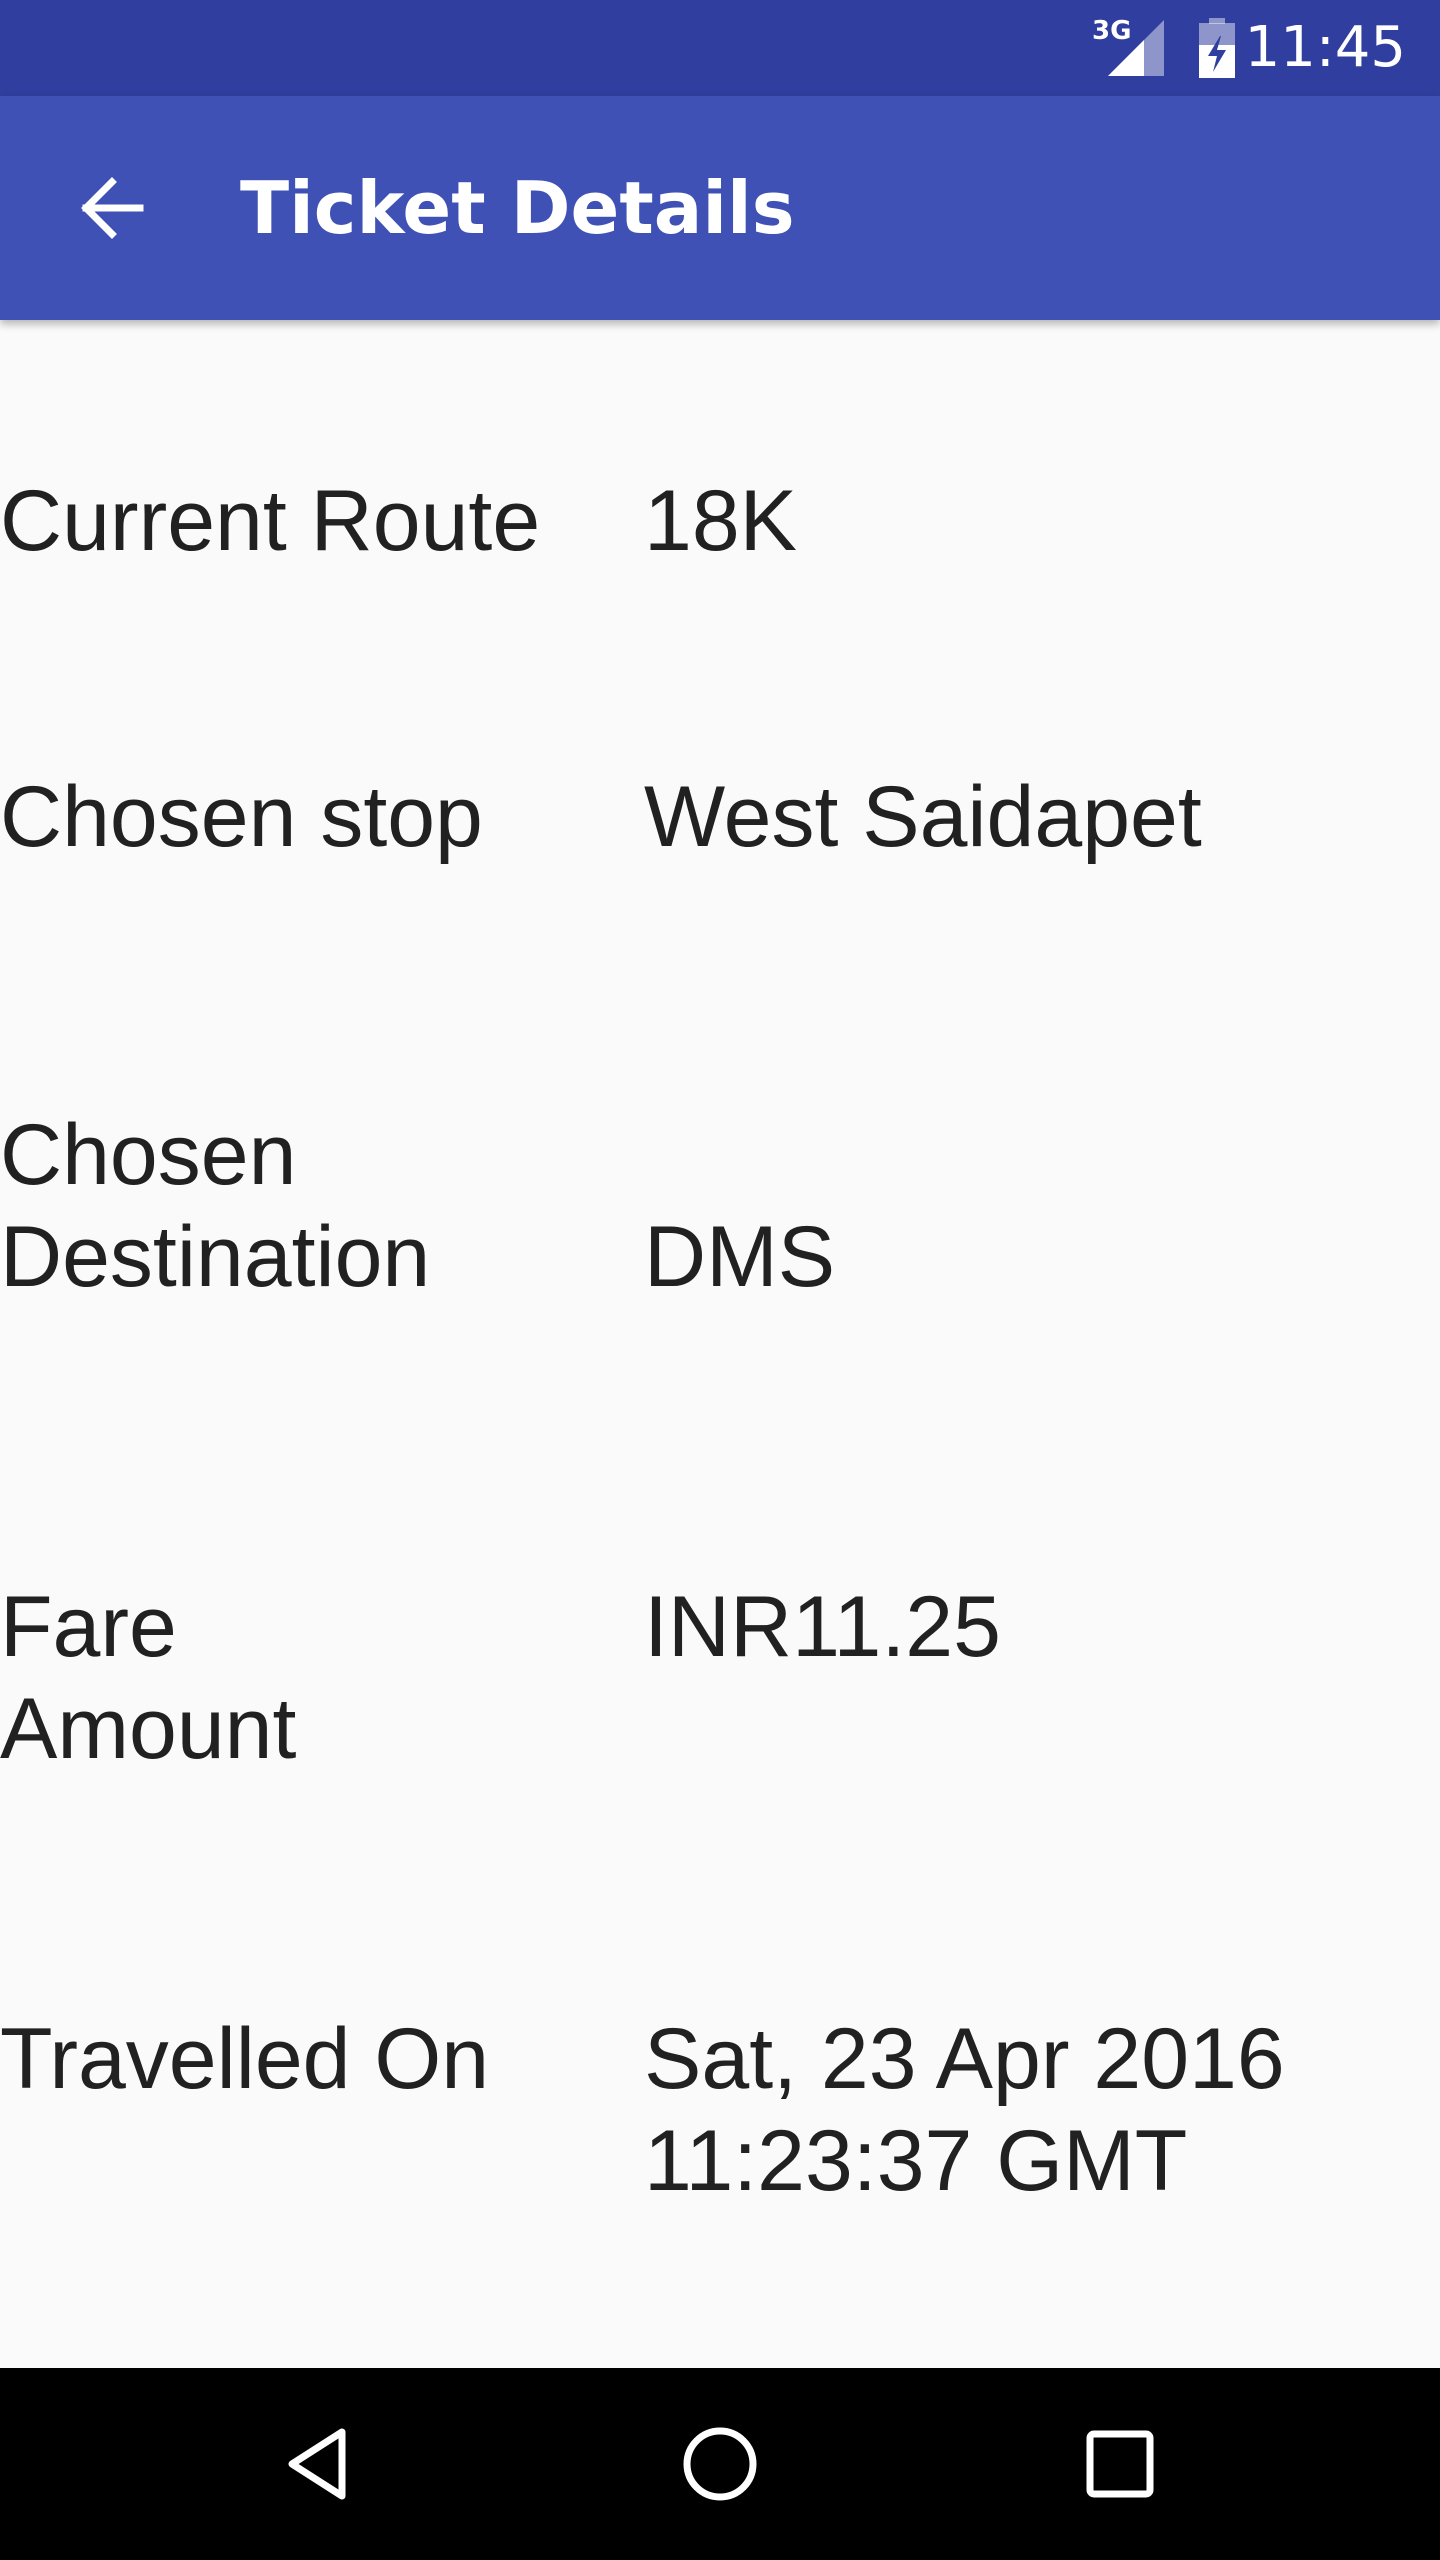 The image size is (1440, 2560). I want to click on nav-home-button, so click(720, 2464).